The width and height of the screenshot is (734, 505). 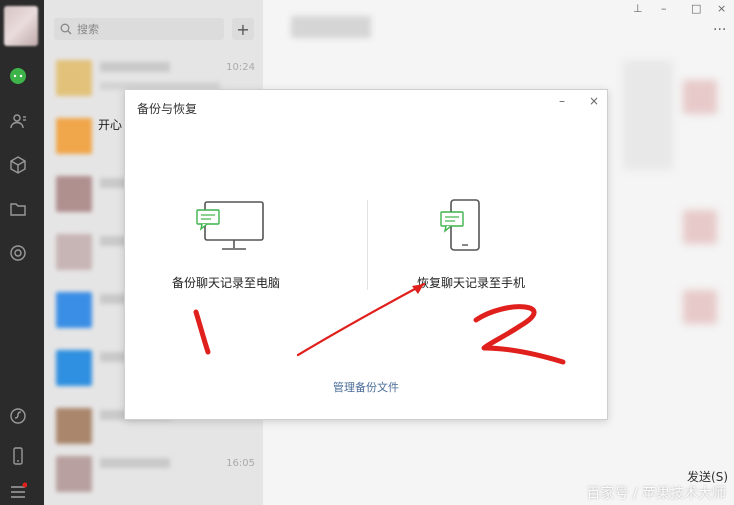 I want to click on list-item: 16:05, so click(x=153, y=475).